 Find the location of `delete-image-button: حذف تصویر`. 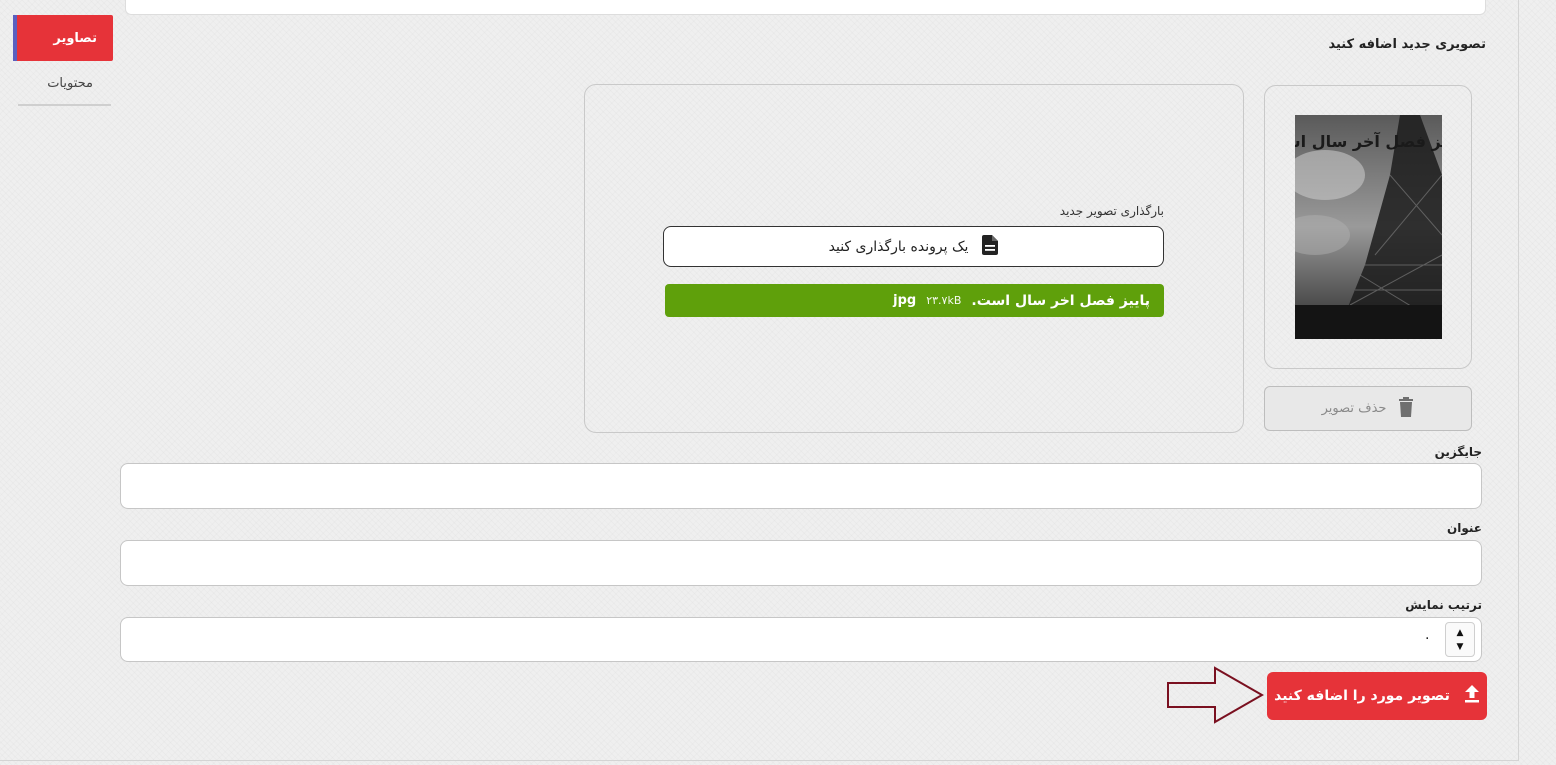

delete-image-button: حذف تصویر is located at coordinates (1368, 408).